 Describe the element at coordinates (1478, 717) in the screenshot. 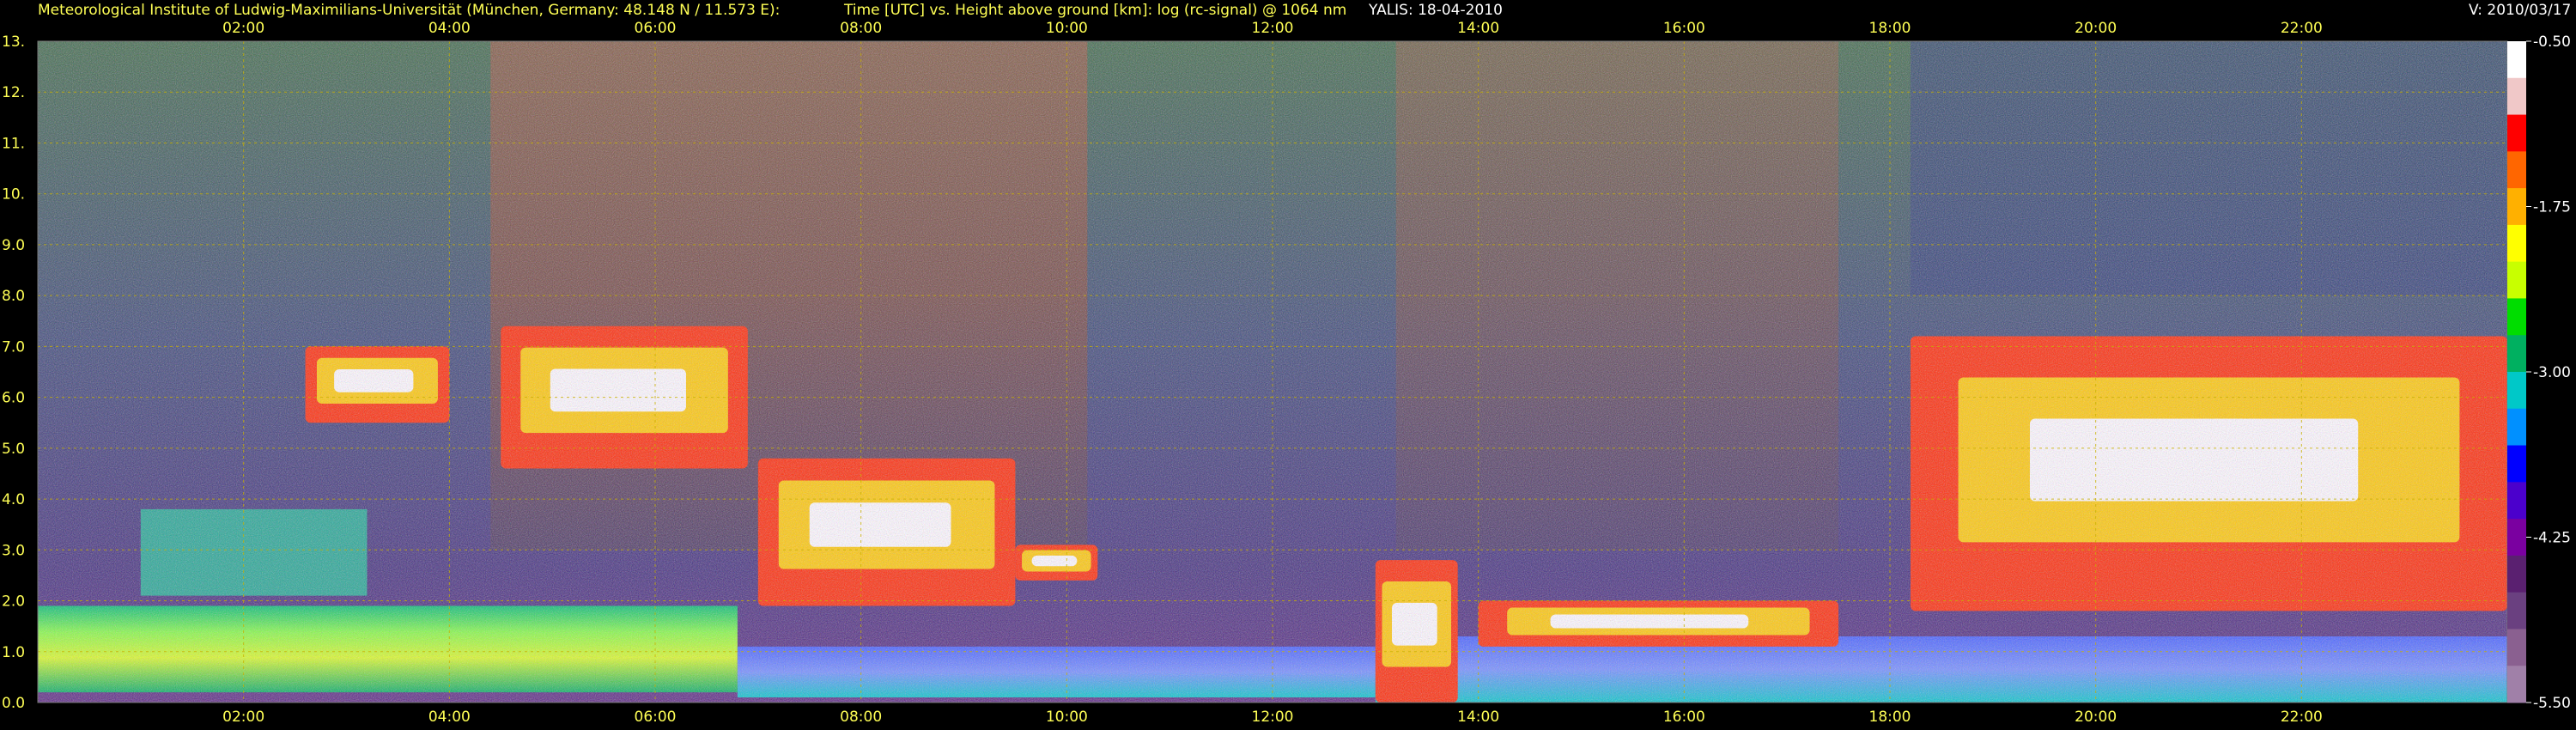

I see `x-tick-label-bottom: 14:00` at that location.